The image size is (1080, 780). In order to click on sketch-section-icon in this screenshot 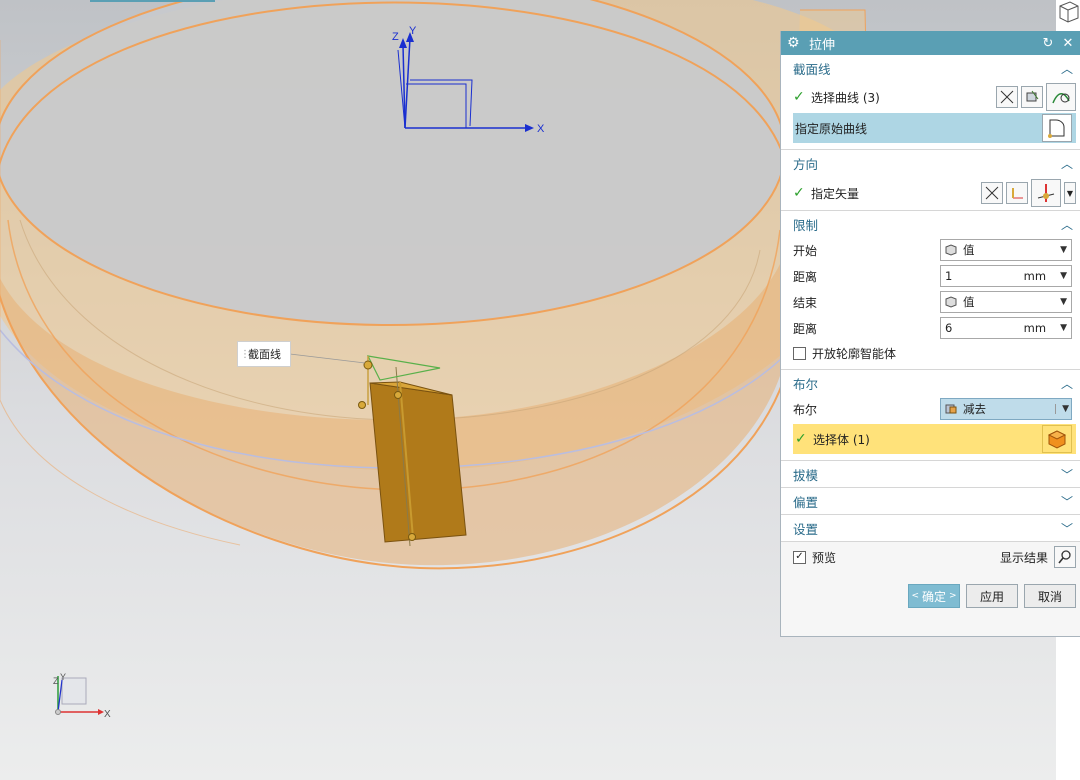, I will do `click(1032, 97)`.